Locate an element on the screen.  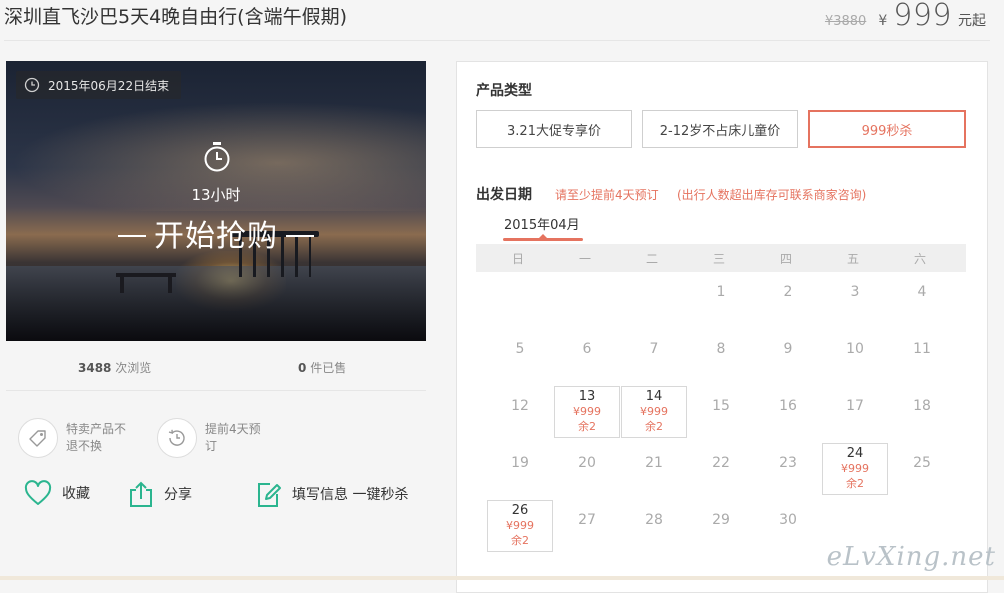
stopwatch-icon is located at coordinates (217, 157).